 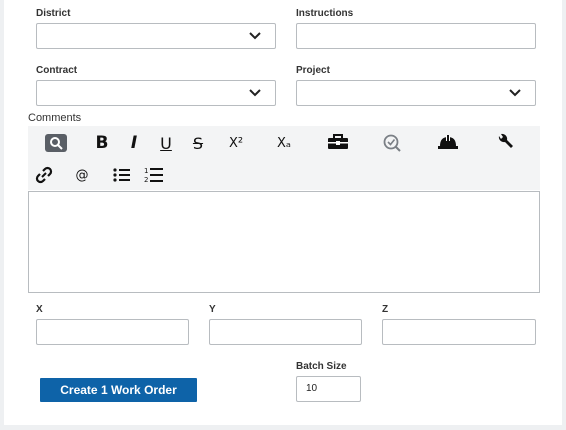 I want to click on x-label: X, so click(x=39, y=309).